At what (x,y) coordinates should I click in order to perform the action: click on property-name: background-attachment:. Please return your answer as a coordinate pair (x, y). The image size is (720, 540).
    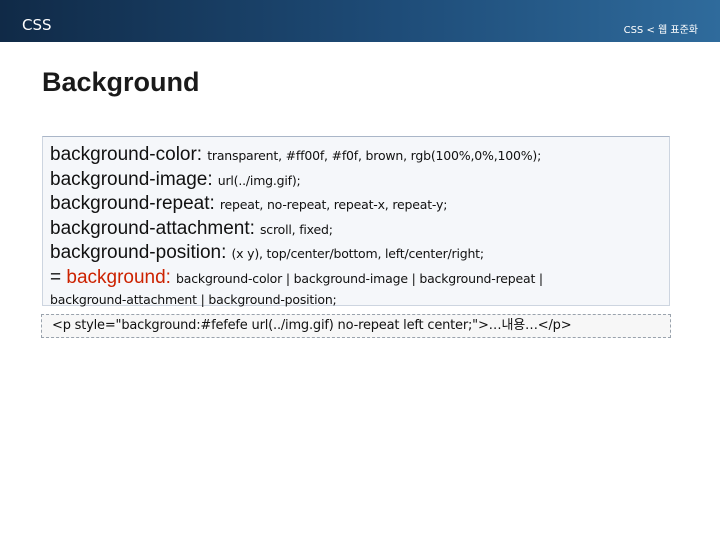
    Looking at the image, I should click on (152, 228).